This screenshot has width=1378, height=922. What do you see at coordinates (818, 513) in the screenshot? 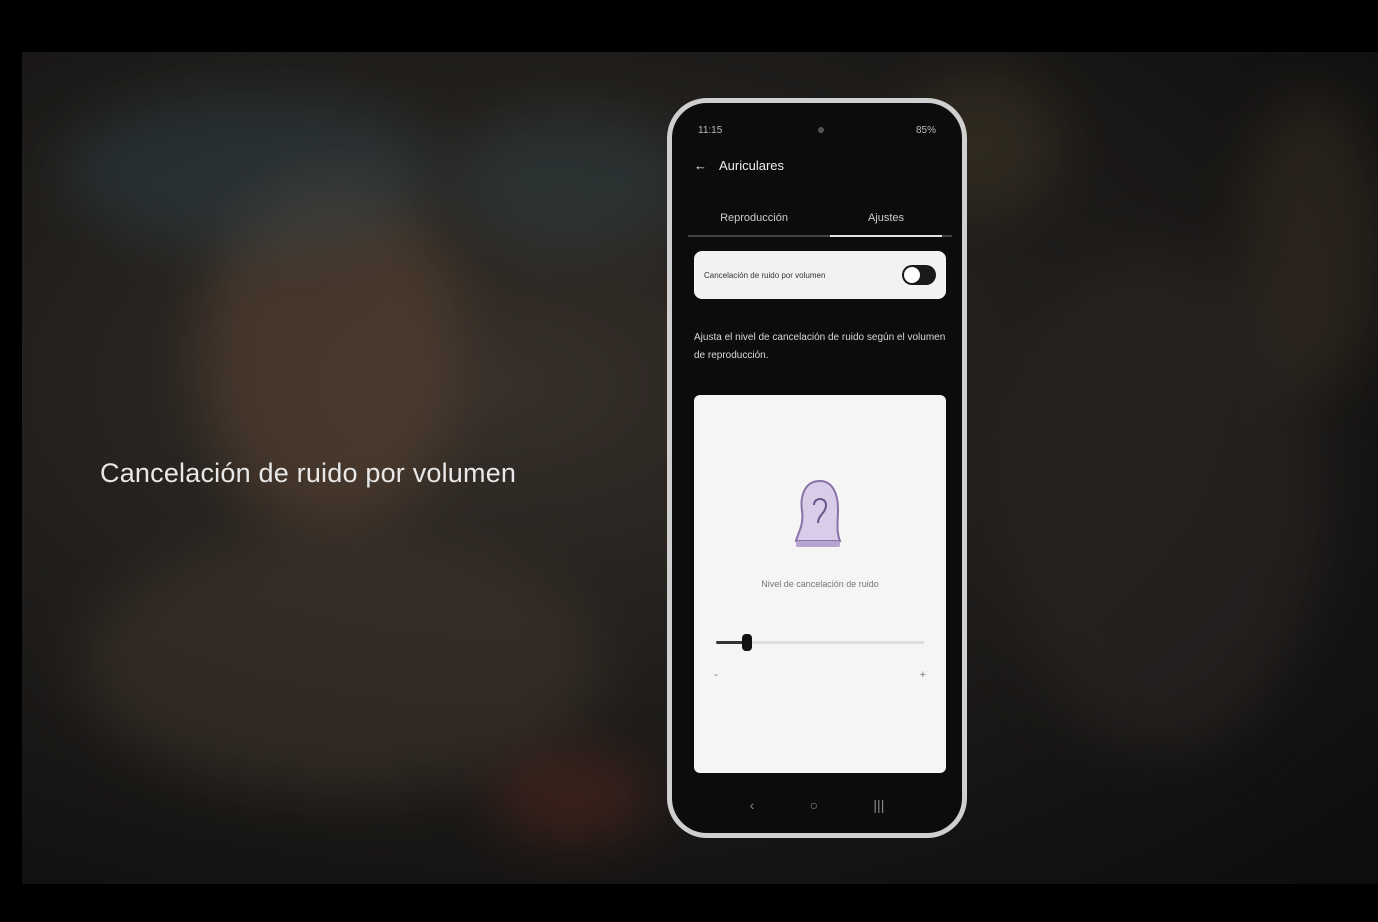
I see `ear-icon` at bounding box center [818, 513].